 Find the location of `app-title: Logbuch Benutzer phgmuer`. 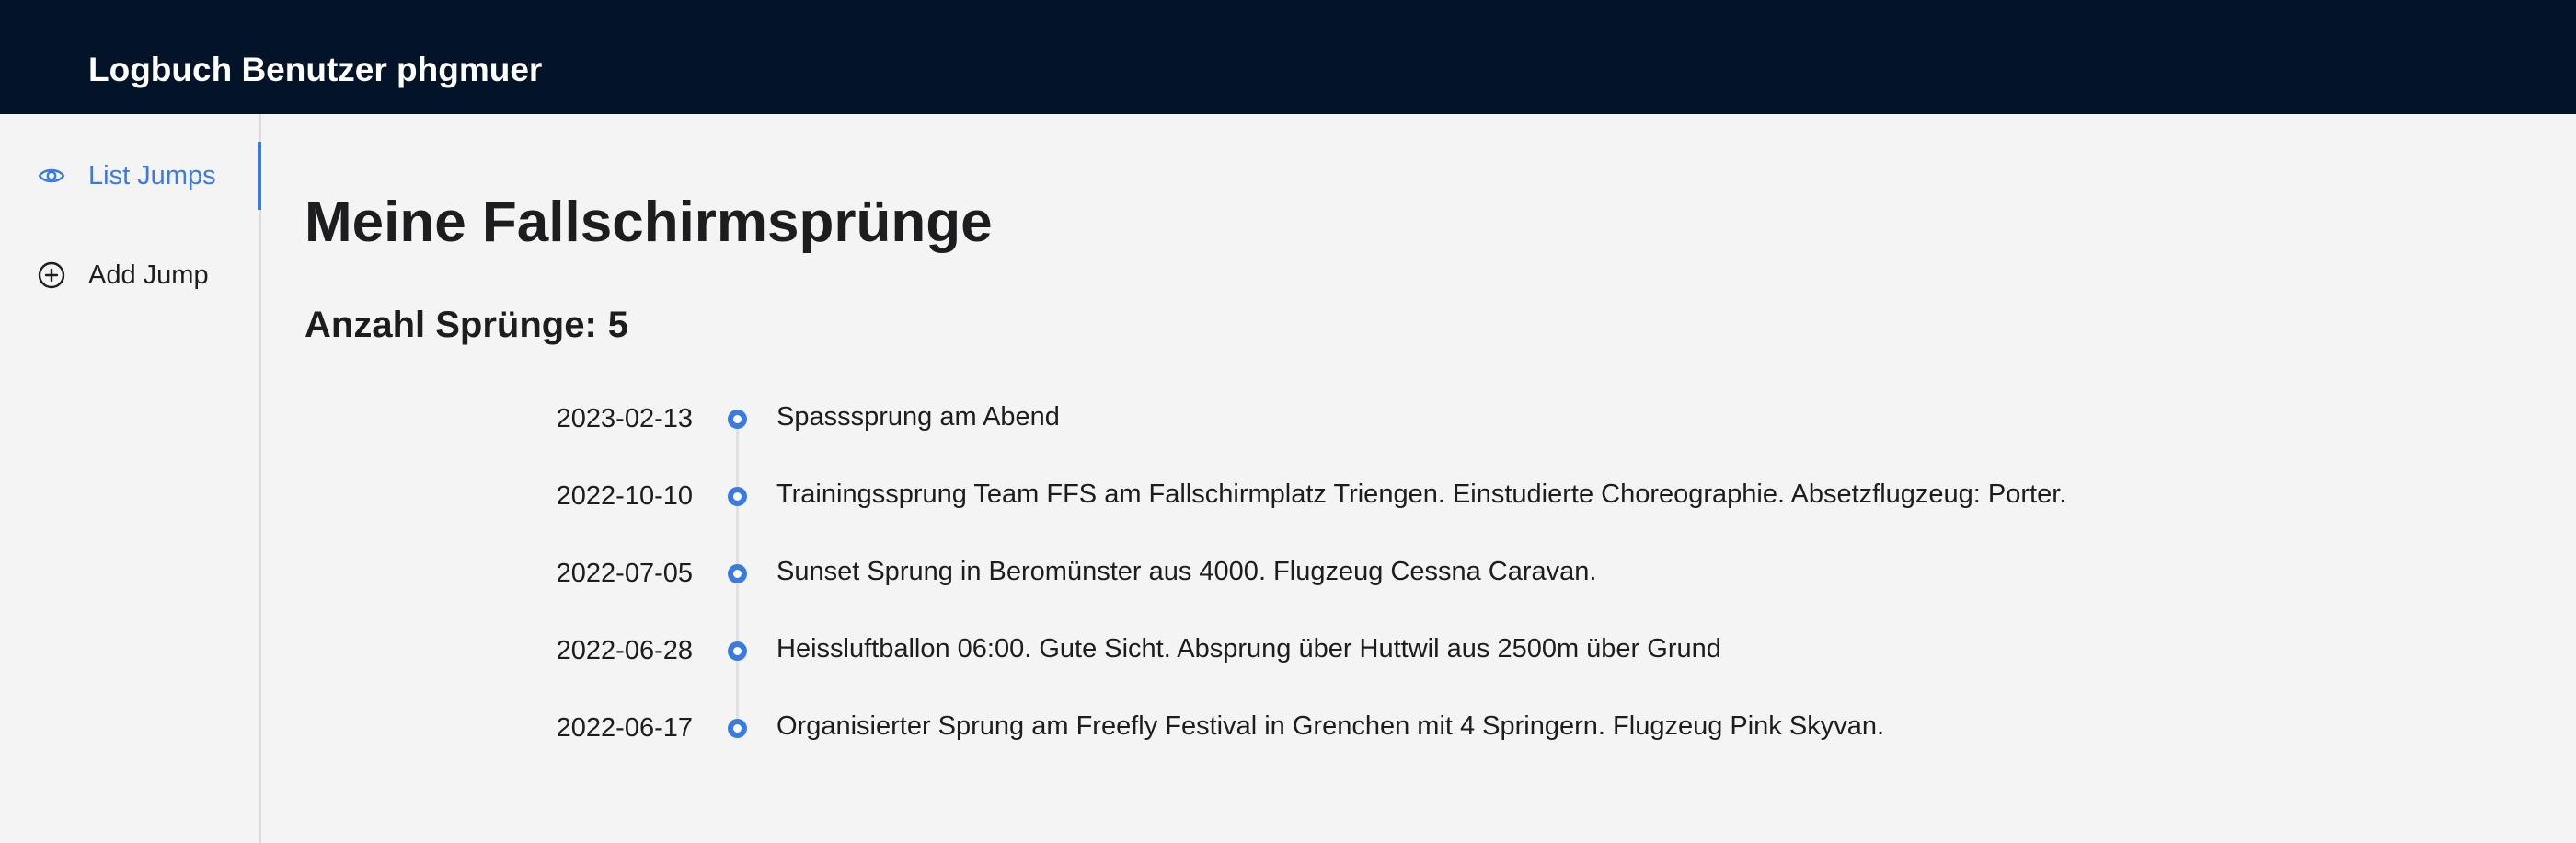

app-title: Logbuch Benutzer phgmuer is located at coordinates (315, 69).